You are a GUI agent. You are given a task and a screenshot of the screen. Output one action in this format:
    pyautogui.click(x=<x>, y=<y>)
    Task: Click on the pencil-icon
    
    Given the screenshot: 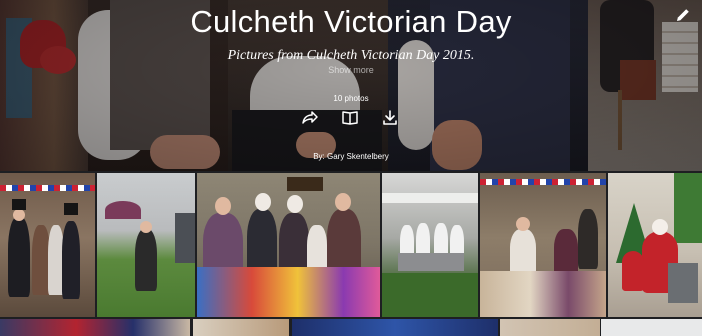 What is the action you would take?
    pyautogui.click(x=683, y=15)
    